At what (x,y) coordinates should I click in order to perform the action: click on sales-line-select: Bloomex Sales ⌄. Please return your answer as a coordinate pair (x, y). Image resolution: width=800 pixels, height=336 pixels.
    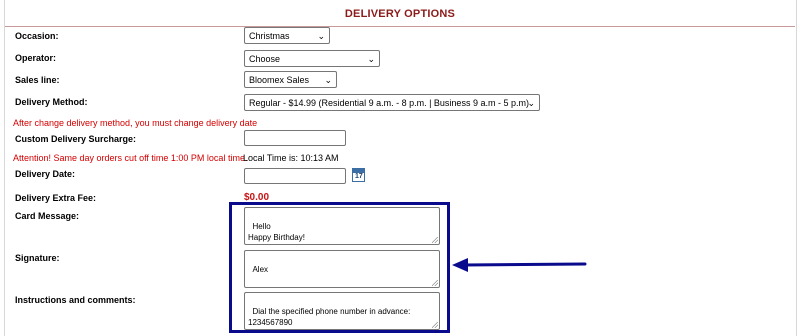
    Looking at the image, I should click on (290, 79).